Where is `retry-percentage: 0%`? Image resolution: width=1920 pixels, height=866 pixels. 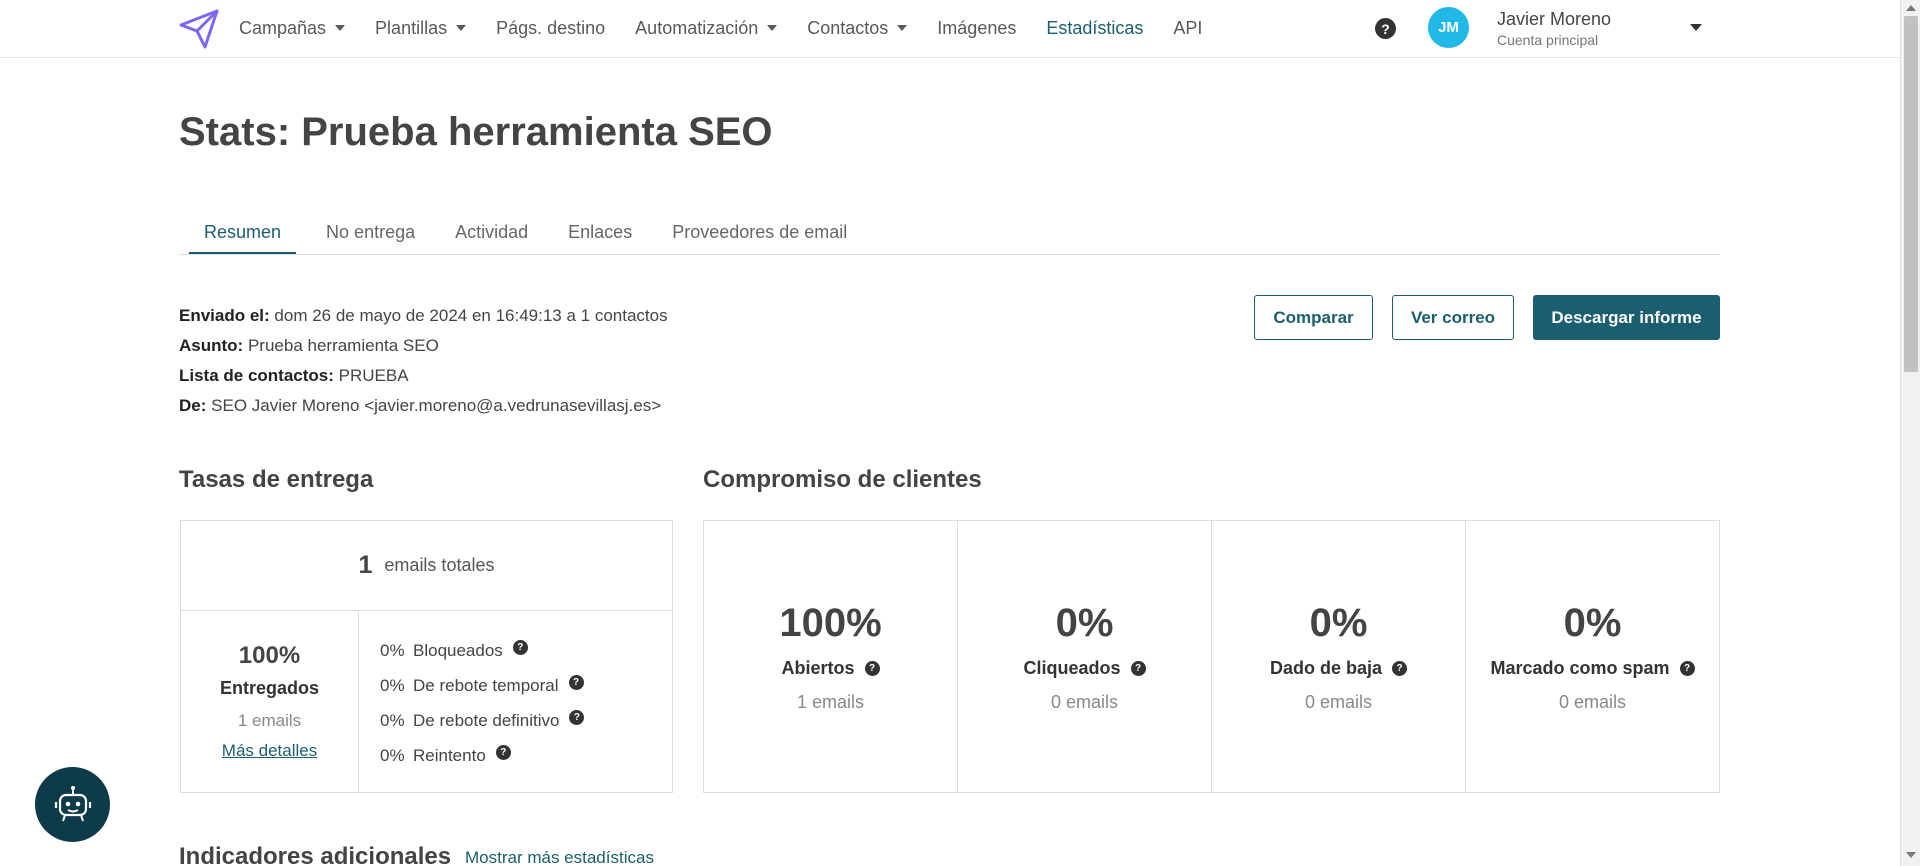 retry-percentage: 0% is located at coordinates (392, 755).